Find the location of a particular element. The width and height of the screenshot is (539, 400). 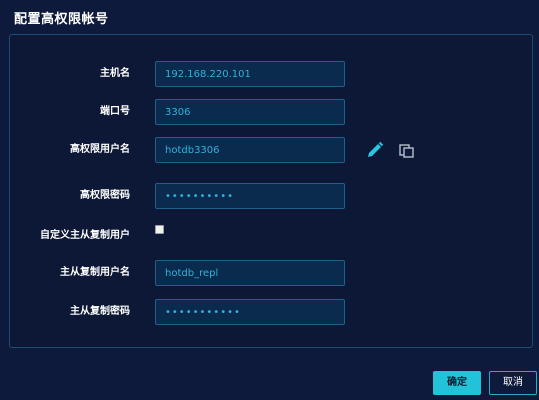

custom-repl-user-row: 自定义主从复制用户 is located at coordinates (269, 237).